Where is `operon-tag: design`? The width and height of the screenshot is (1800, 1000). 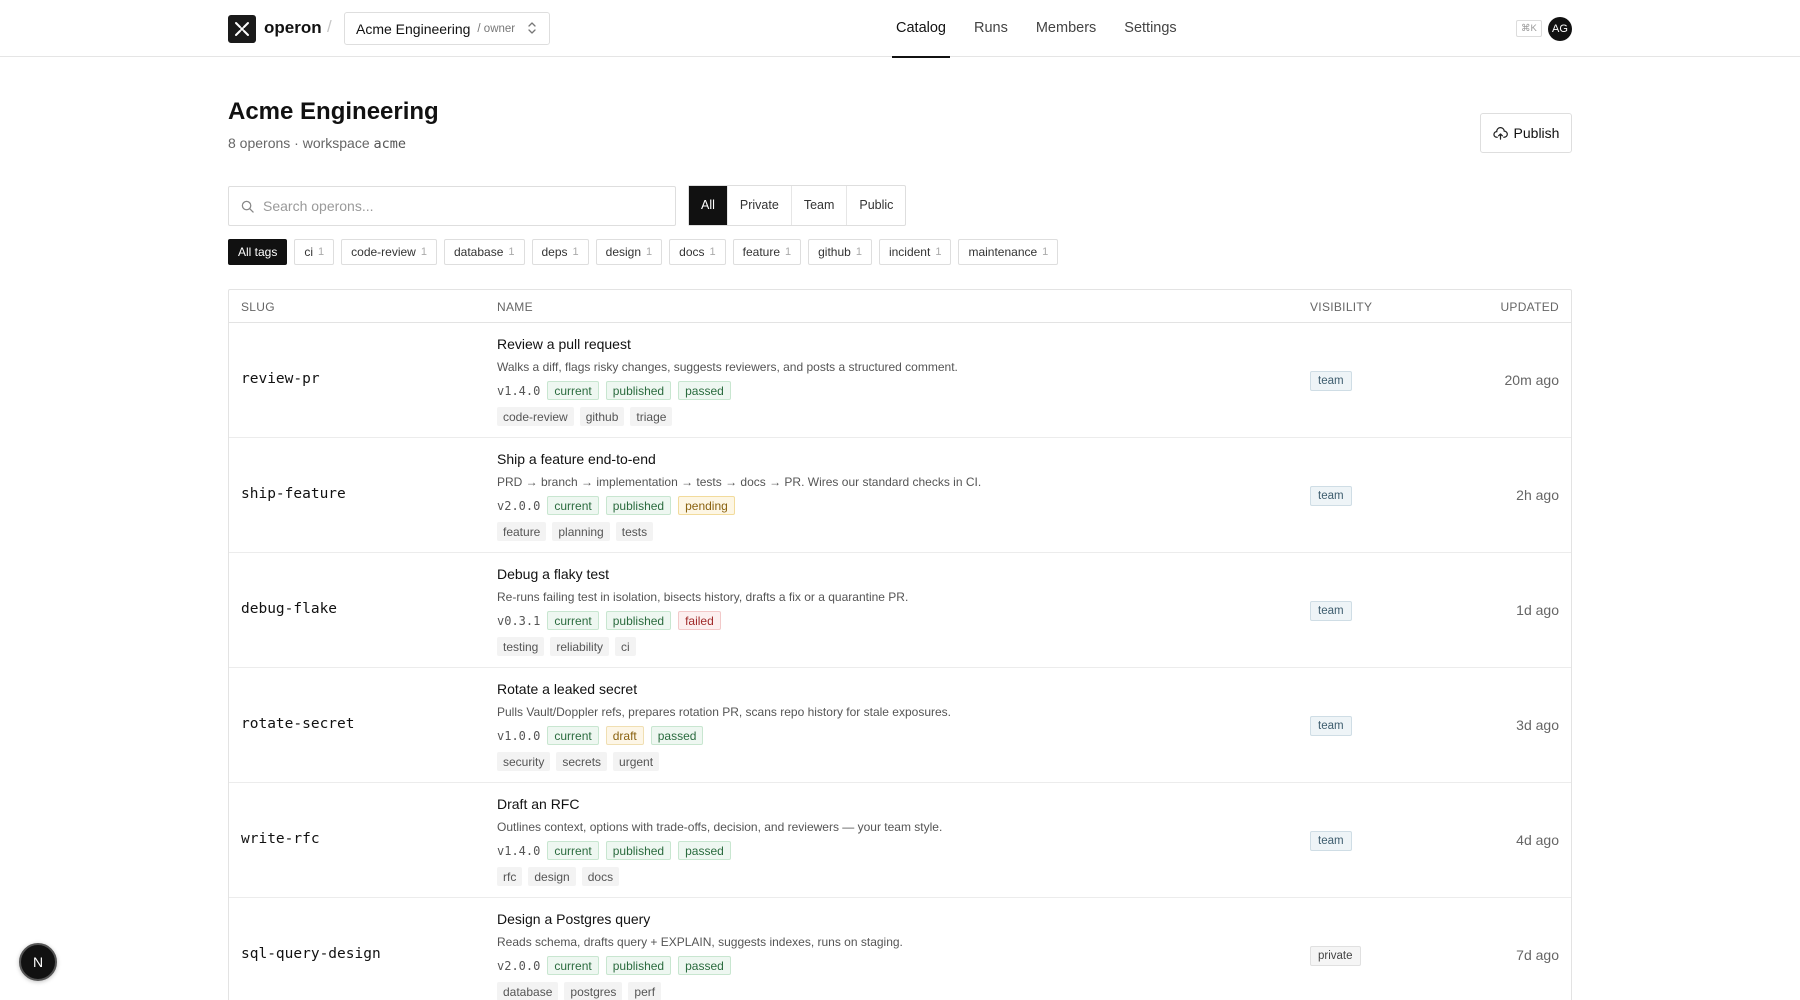
operon-tag: design is located at coordinates (552, 876).